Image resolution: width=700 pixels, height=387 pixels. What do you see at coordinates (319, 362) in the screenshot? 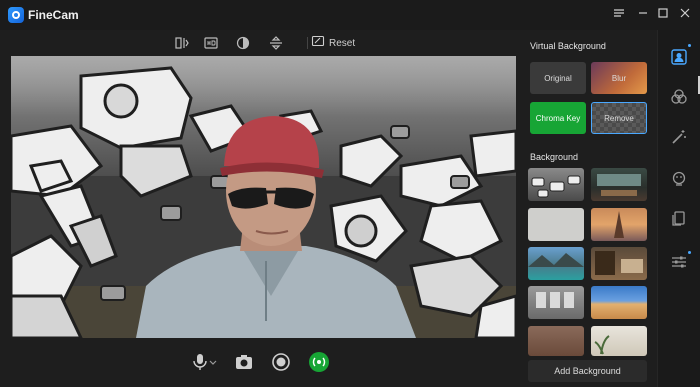
I see `live-icon` at bounding box center [319, 362].